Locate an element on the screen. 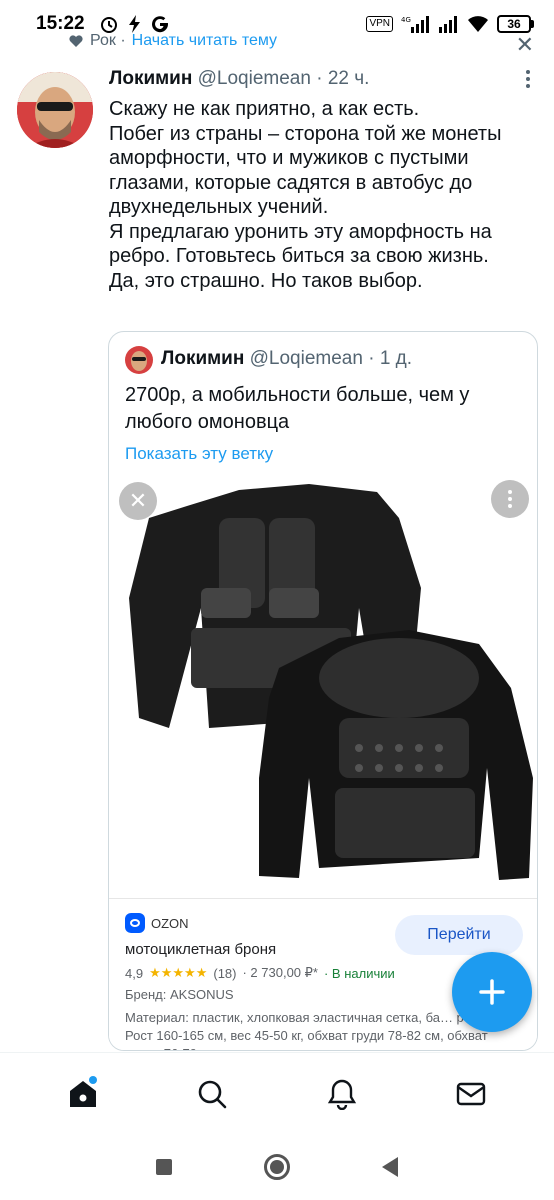 The width and height of the screenshot is (554, 1200). notifications-icon is located at coordinates (341, 1094).